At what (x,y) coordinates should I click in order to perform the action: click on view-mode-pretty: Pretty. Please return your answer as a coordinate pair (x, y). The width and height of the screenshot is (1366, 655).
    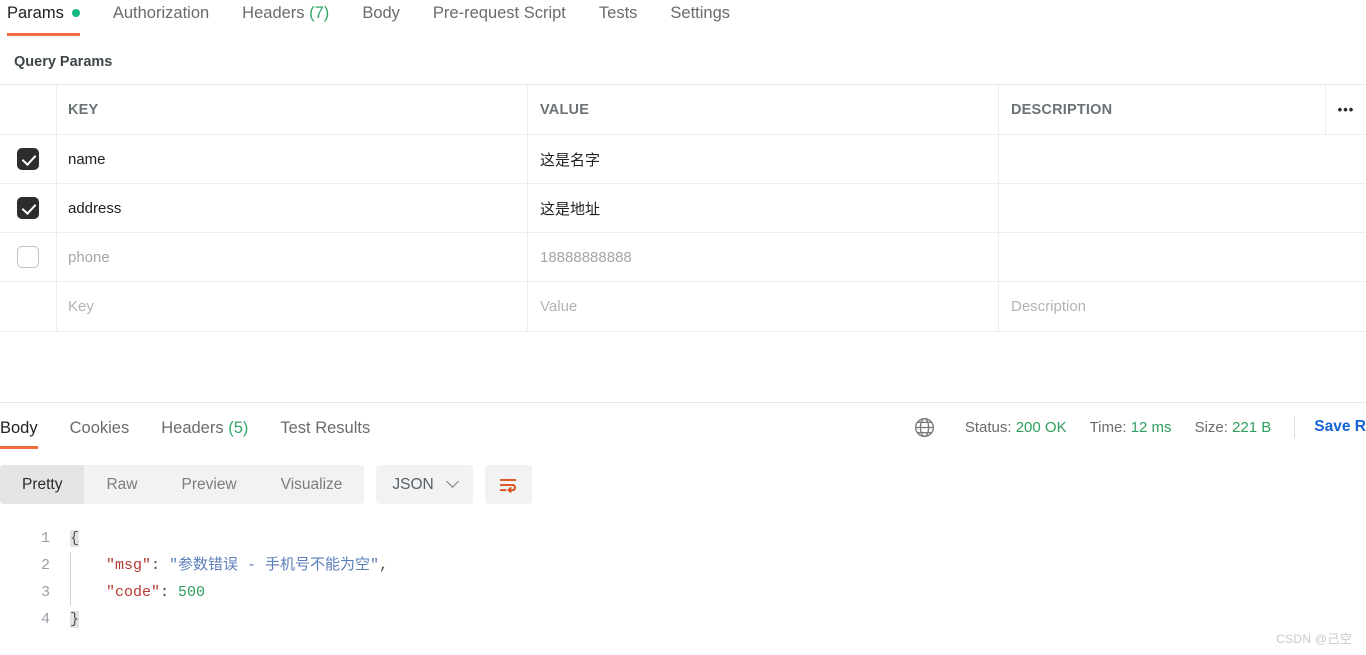
    Looking at the image, I should click on (42, 484).